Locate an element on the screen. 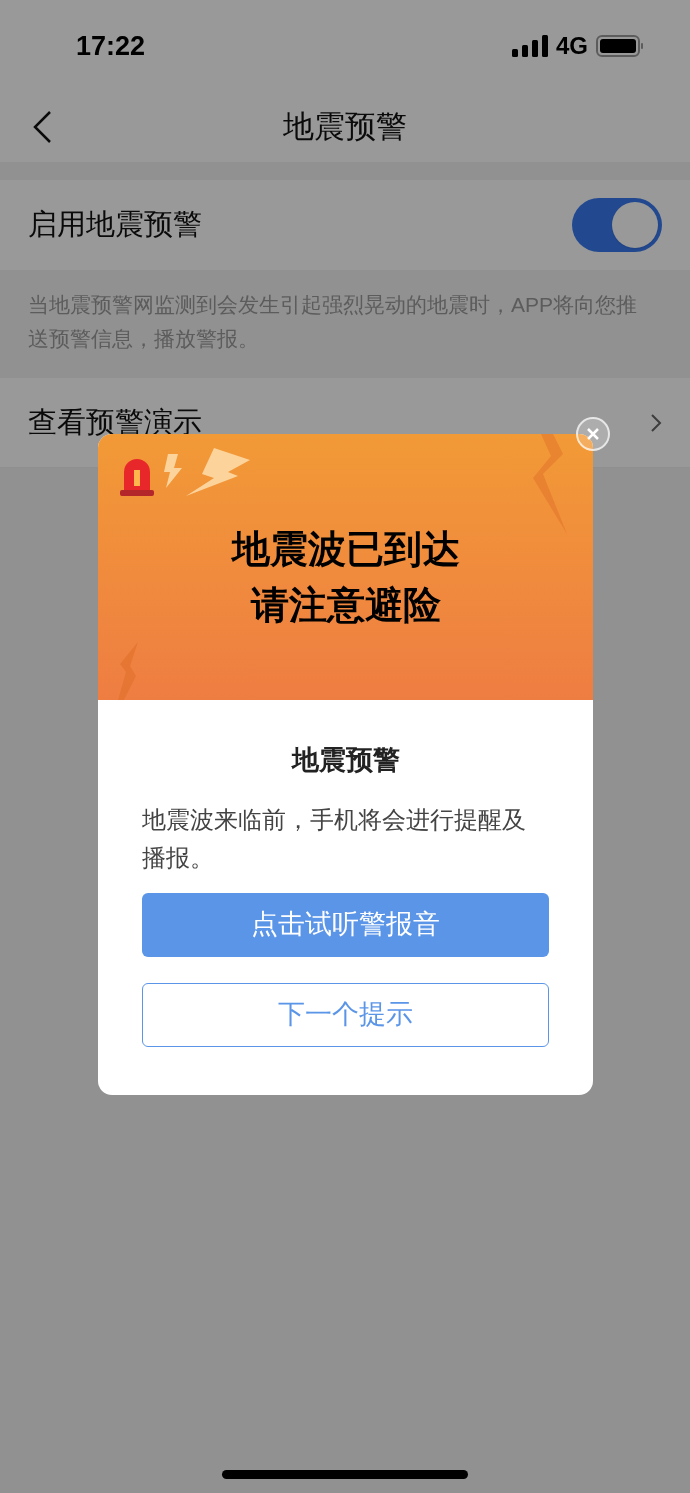 Image resolution: width=690 pixels, height=1493 pixels. close-icon is located at coordinates (593, 434).